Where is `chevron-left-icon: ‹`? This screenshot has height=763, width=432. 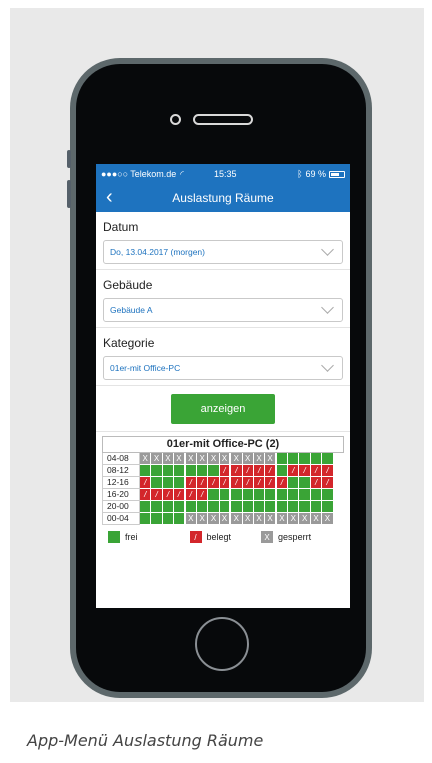
chevron-left-icon: ‹ is located at coordinates (109, 197).